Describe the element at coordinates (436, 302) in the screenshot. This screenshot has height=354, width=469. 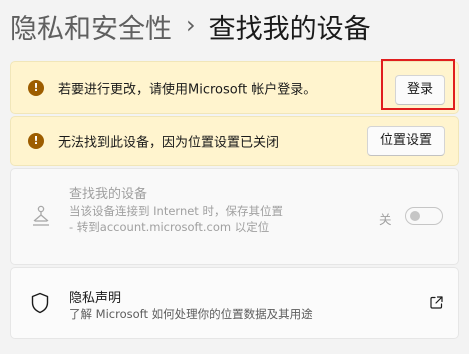
I see `external-link-icon` at that location.